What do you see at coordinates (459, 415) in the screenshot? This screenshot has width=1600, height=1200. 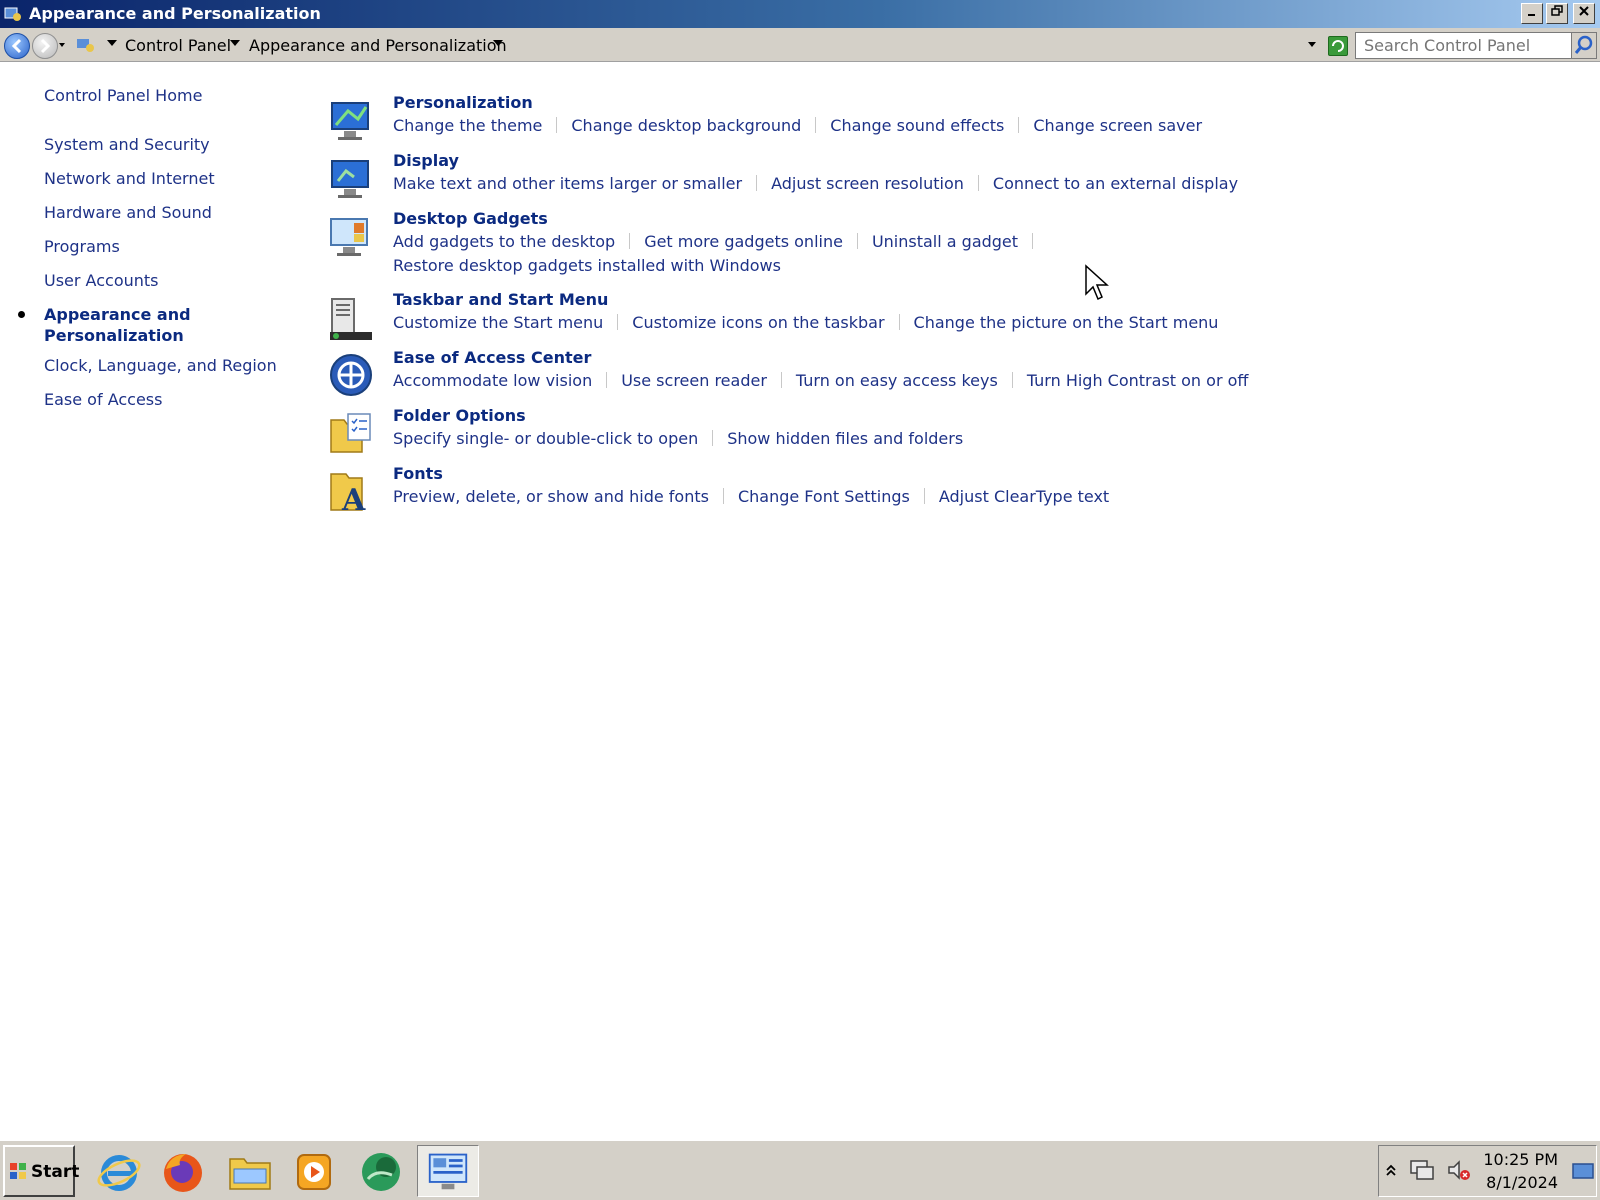 I see `section-title-folder-options: Folder Options` at bounding box center [459, 415].